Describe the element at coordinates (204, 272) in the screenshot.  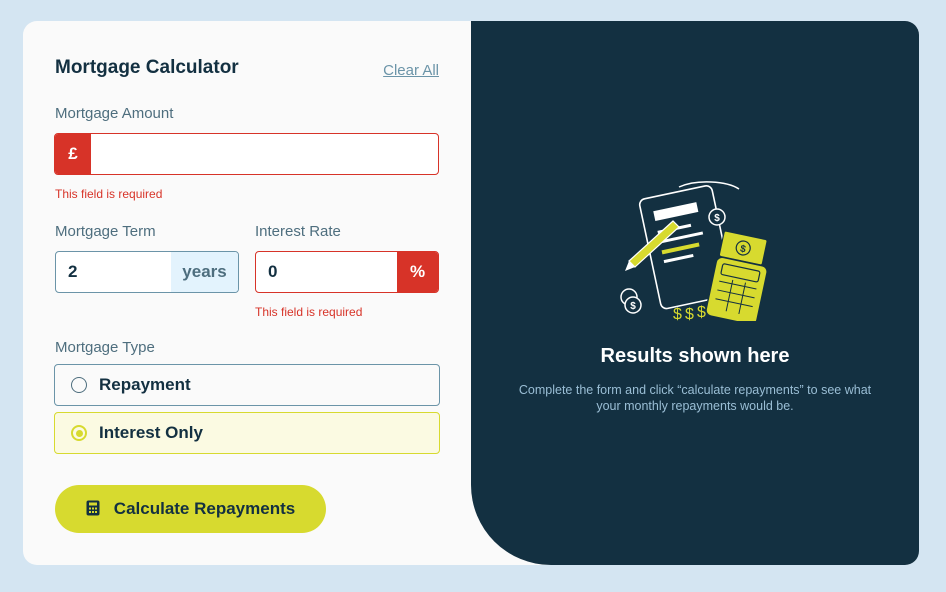
I see `years-suffix: years` at that location.